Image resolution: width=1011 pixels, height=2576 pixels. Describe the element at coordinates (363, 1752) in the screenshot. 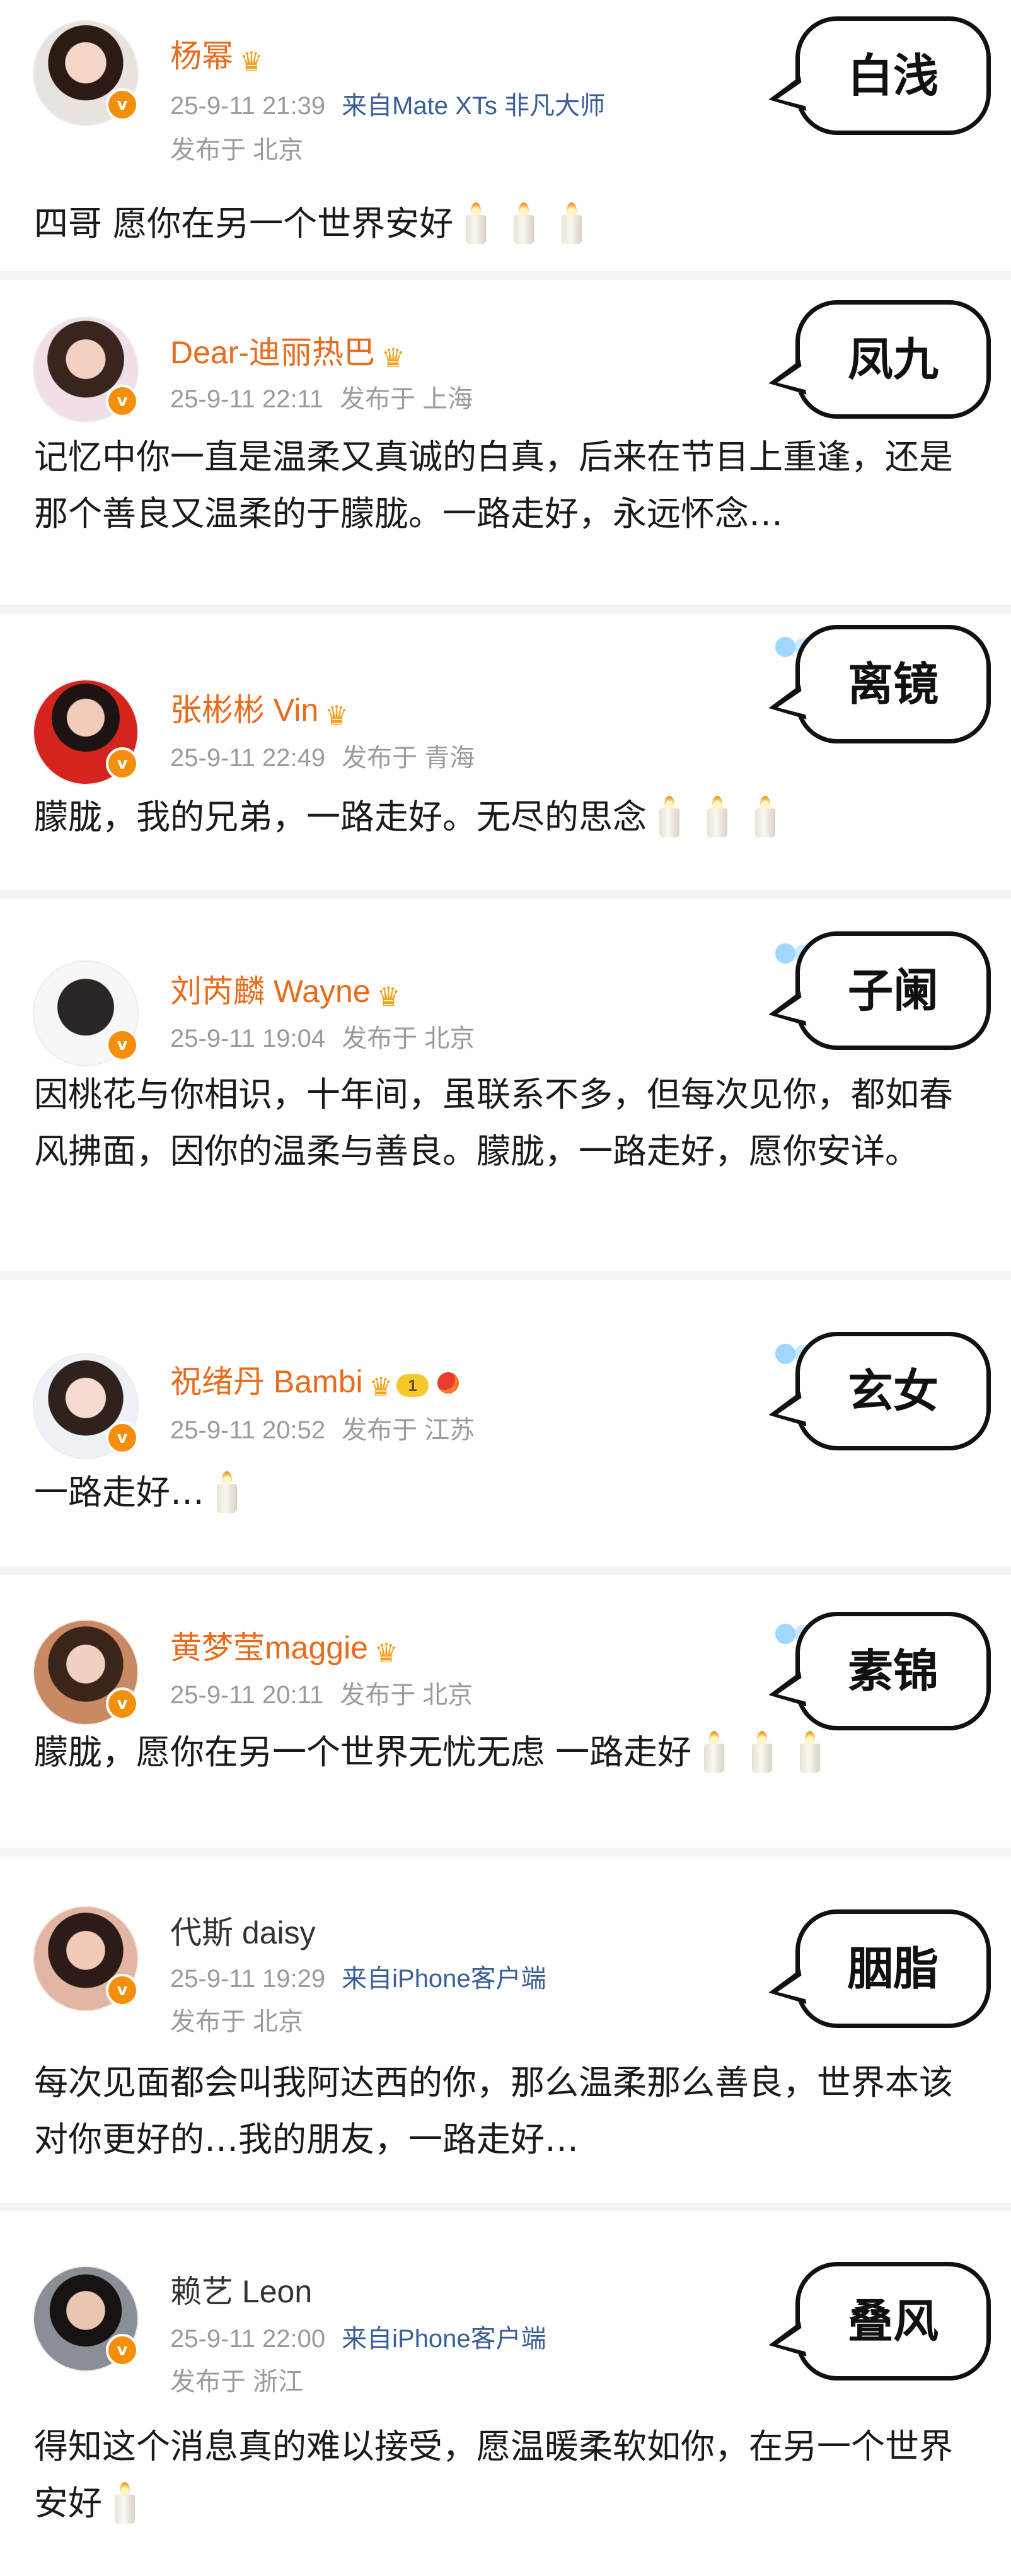

I see `comment-text-body: 朦胧，愿你在另一个世界无忧无虑 一路走好` at that location.